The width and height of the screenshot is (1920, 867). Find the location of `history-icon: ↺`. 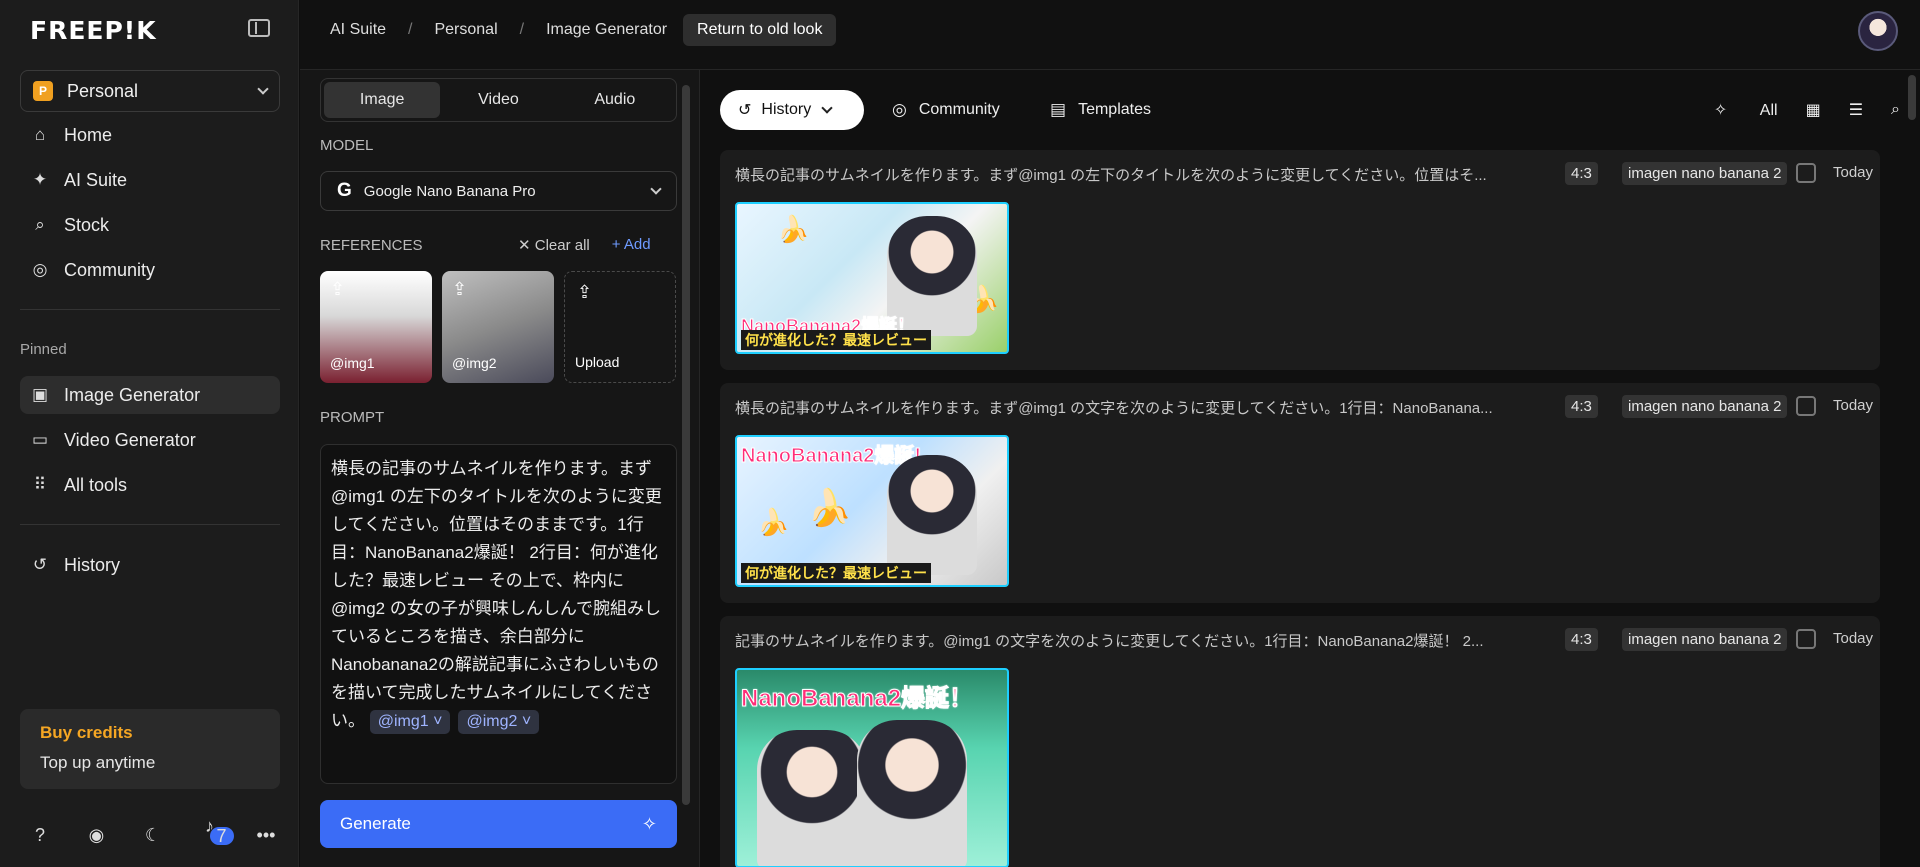

history-icon: ↺ is located at coordinates (745, 110).